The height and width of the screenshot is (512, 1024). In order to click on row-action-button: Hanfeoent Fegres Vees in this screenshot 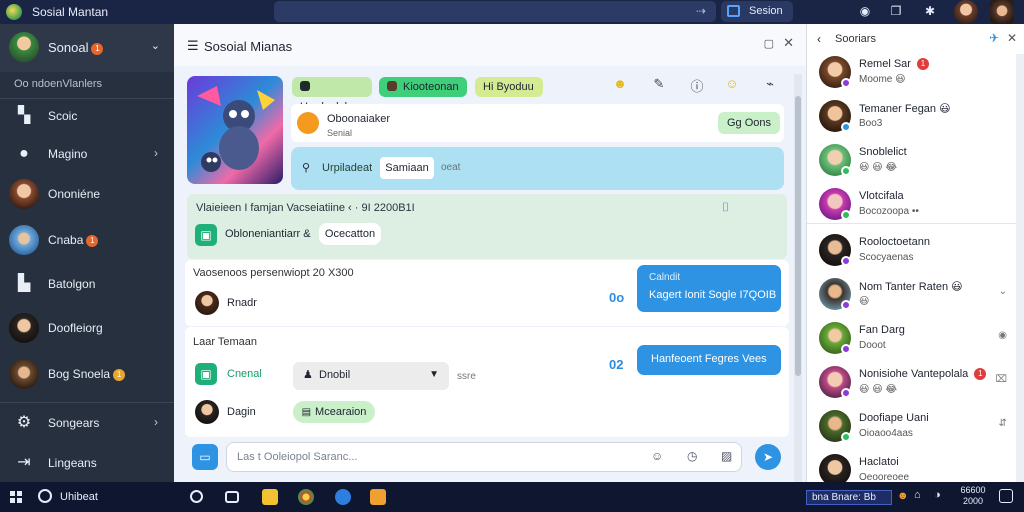, I will do `click(709, 360)`.